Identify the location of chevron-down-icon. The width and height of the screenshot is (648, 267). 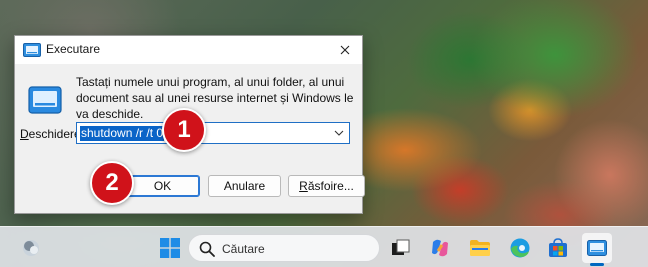
(339, 133).